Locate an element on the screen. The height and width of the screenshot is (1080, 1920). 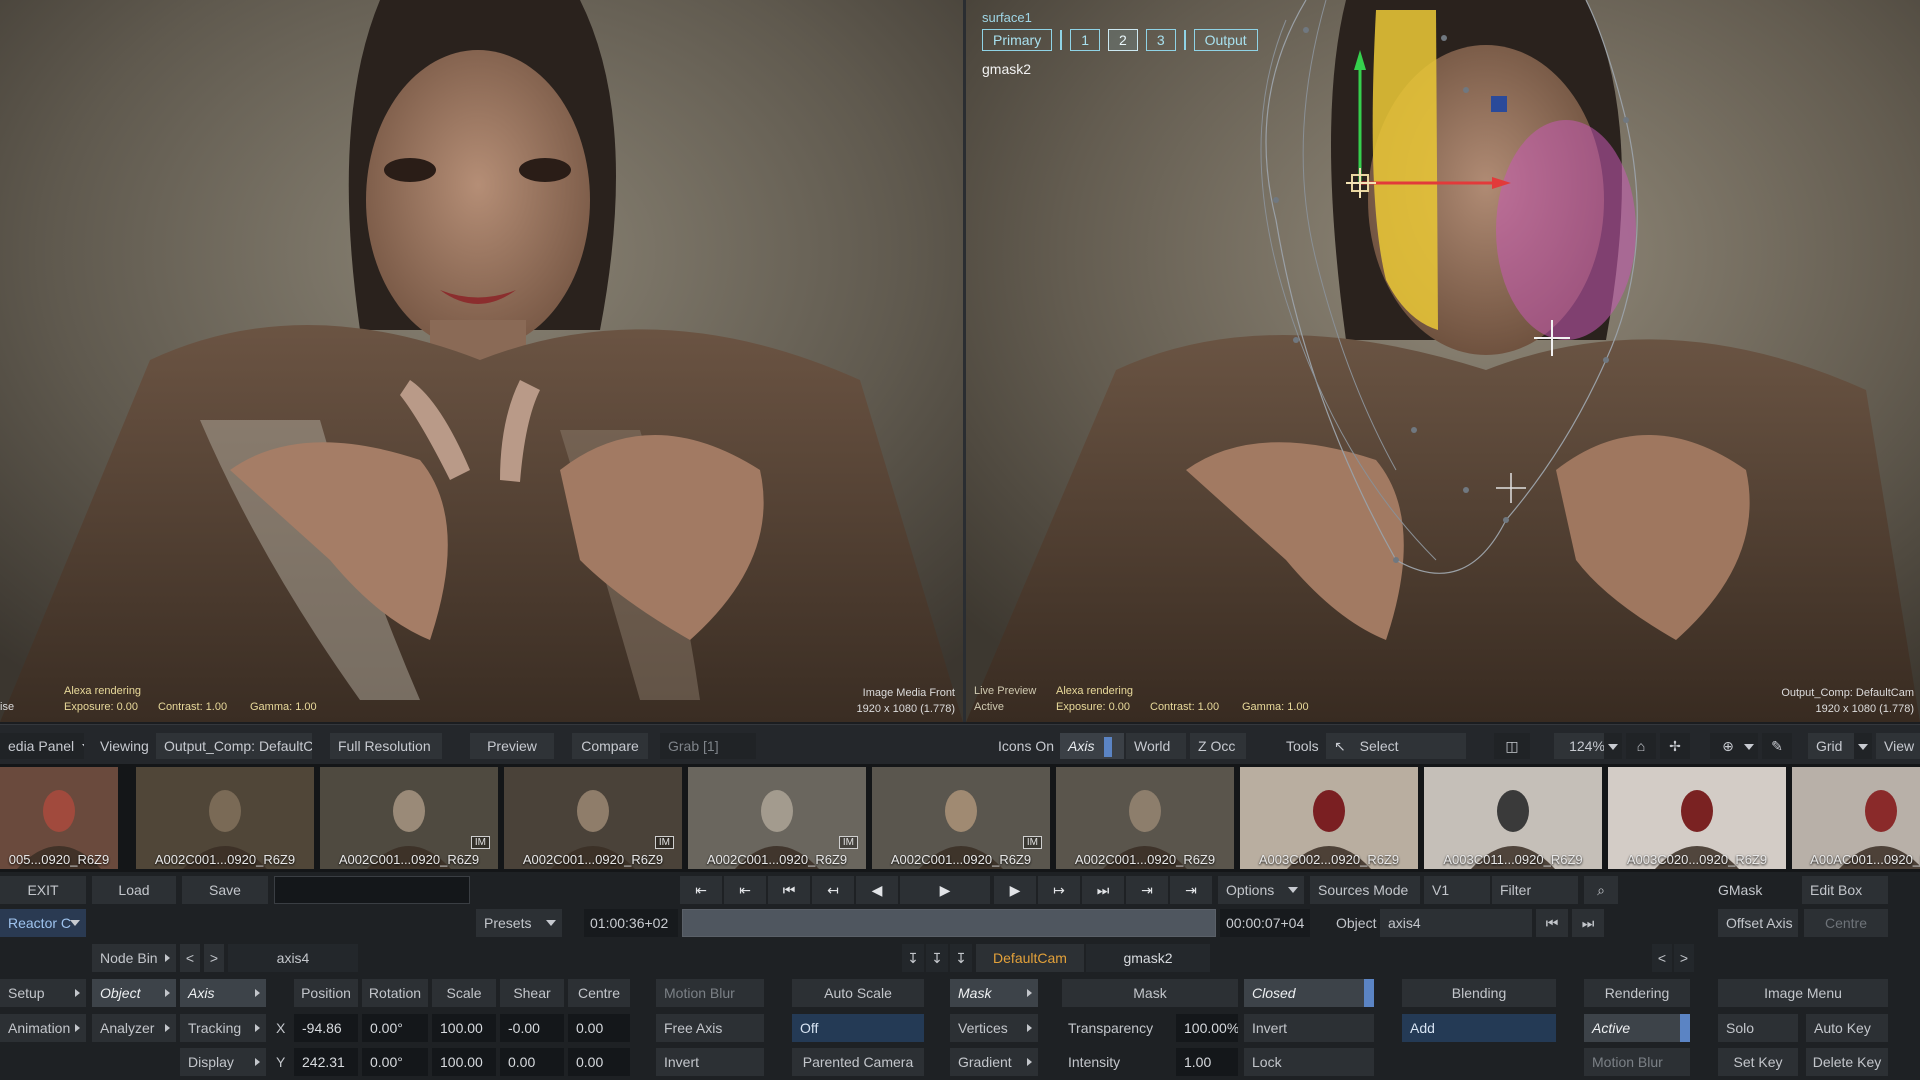
auto-scale-value: Off is located at coordinates (858, 1028).